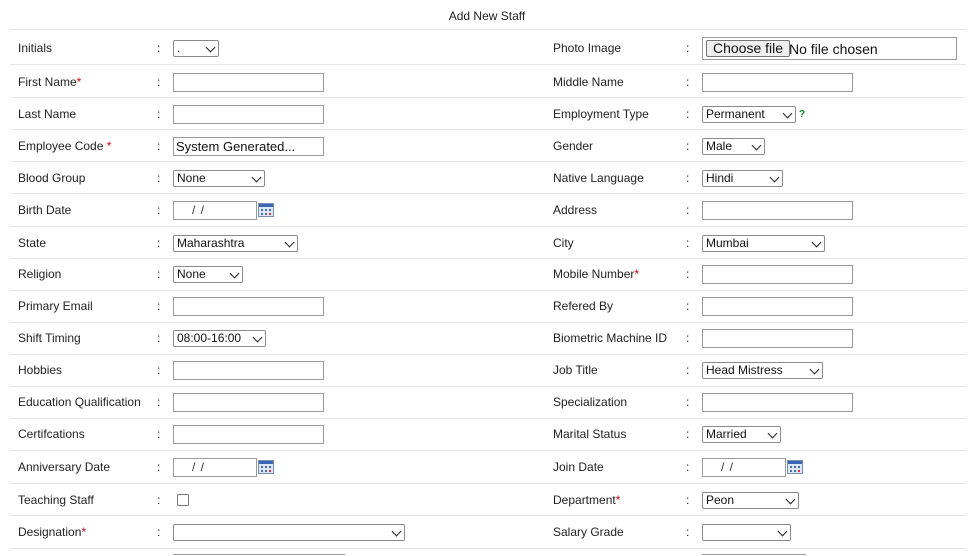 The width and height of the screenshot is (974, 556). Describe the element at coordinates (40, 274) in the screenshot. I see `religion-label: Religion` at that location.